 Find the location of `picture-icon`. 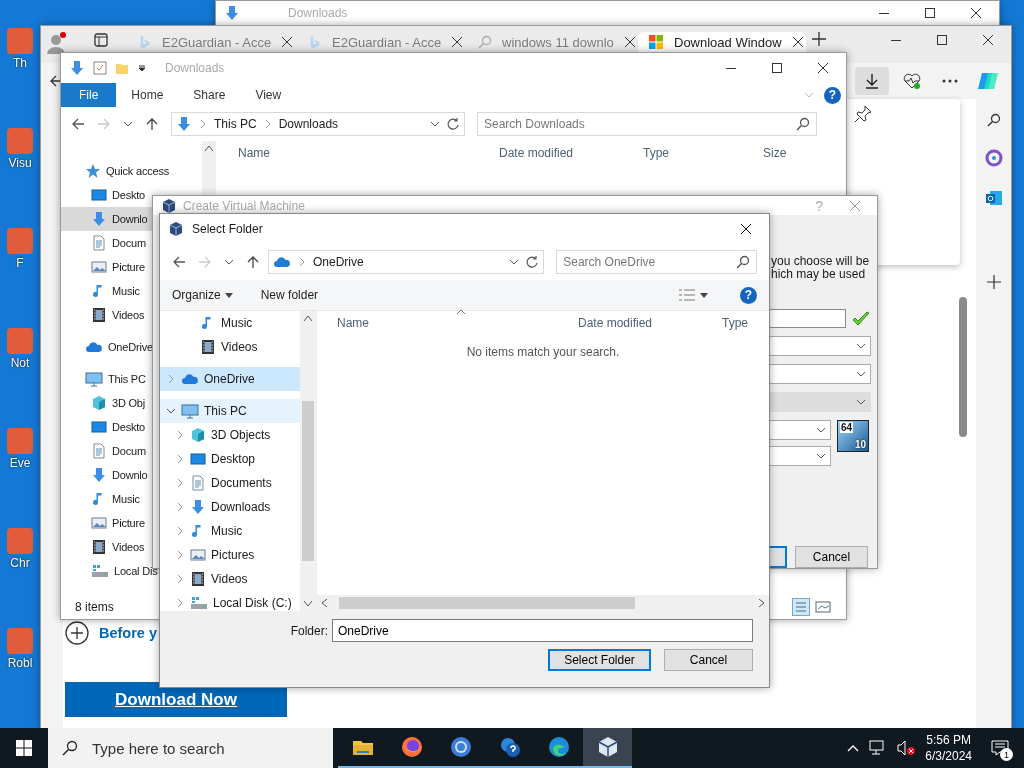

picture-icon is located at coordinates (99, 523).